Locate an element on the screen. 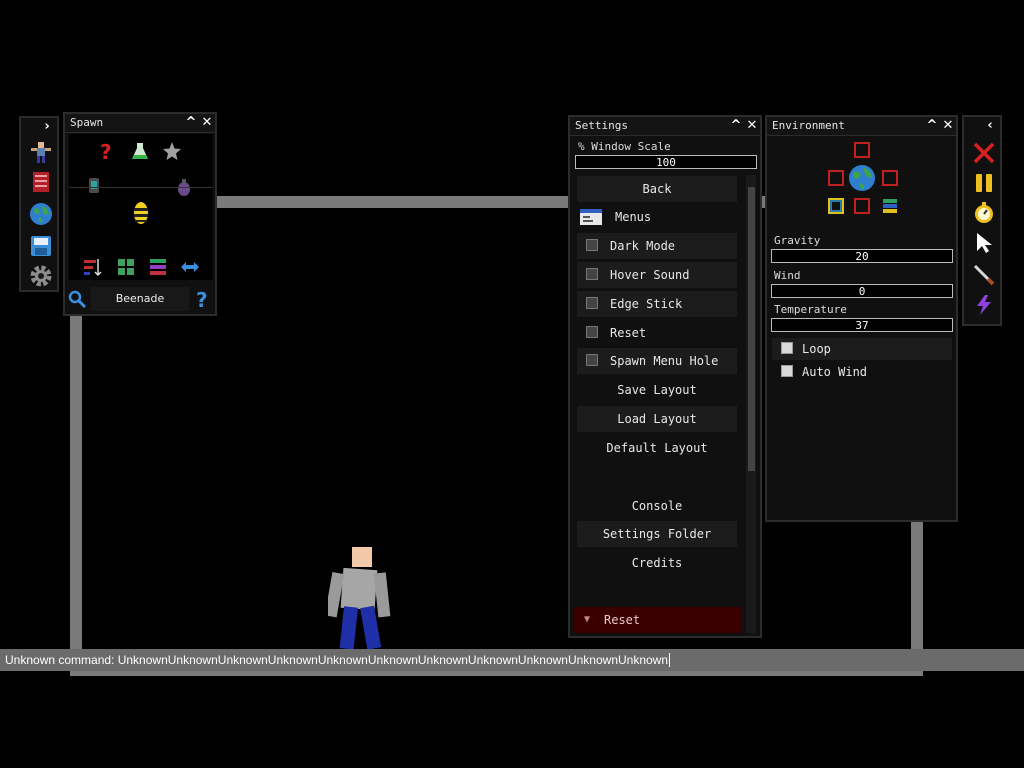 This screenshot has width=1024, height=768. grid-view-icon is located at coordinates (126, 267).